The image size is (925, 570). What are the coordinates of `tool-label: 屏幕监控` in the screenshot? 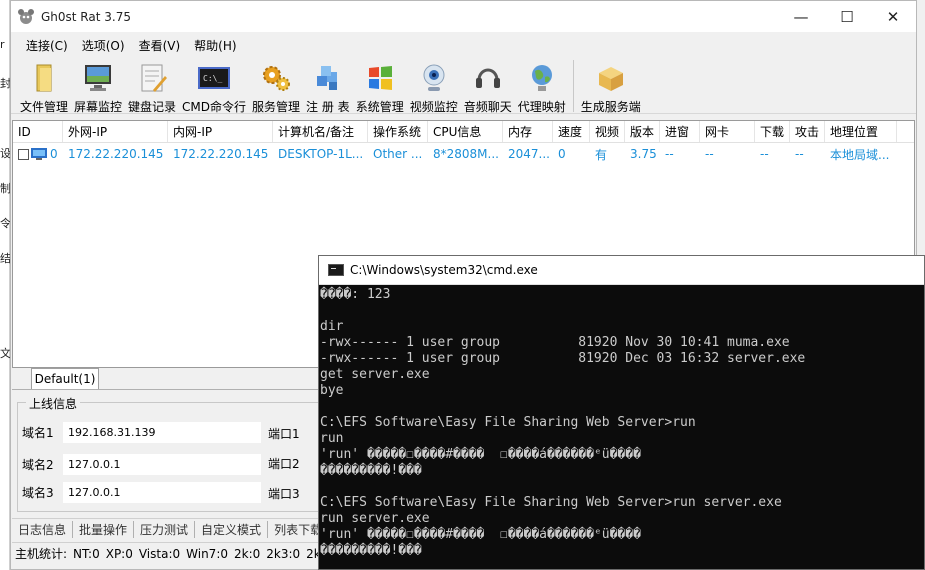 It's located at (98, 107).